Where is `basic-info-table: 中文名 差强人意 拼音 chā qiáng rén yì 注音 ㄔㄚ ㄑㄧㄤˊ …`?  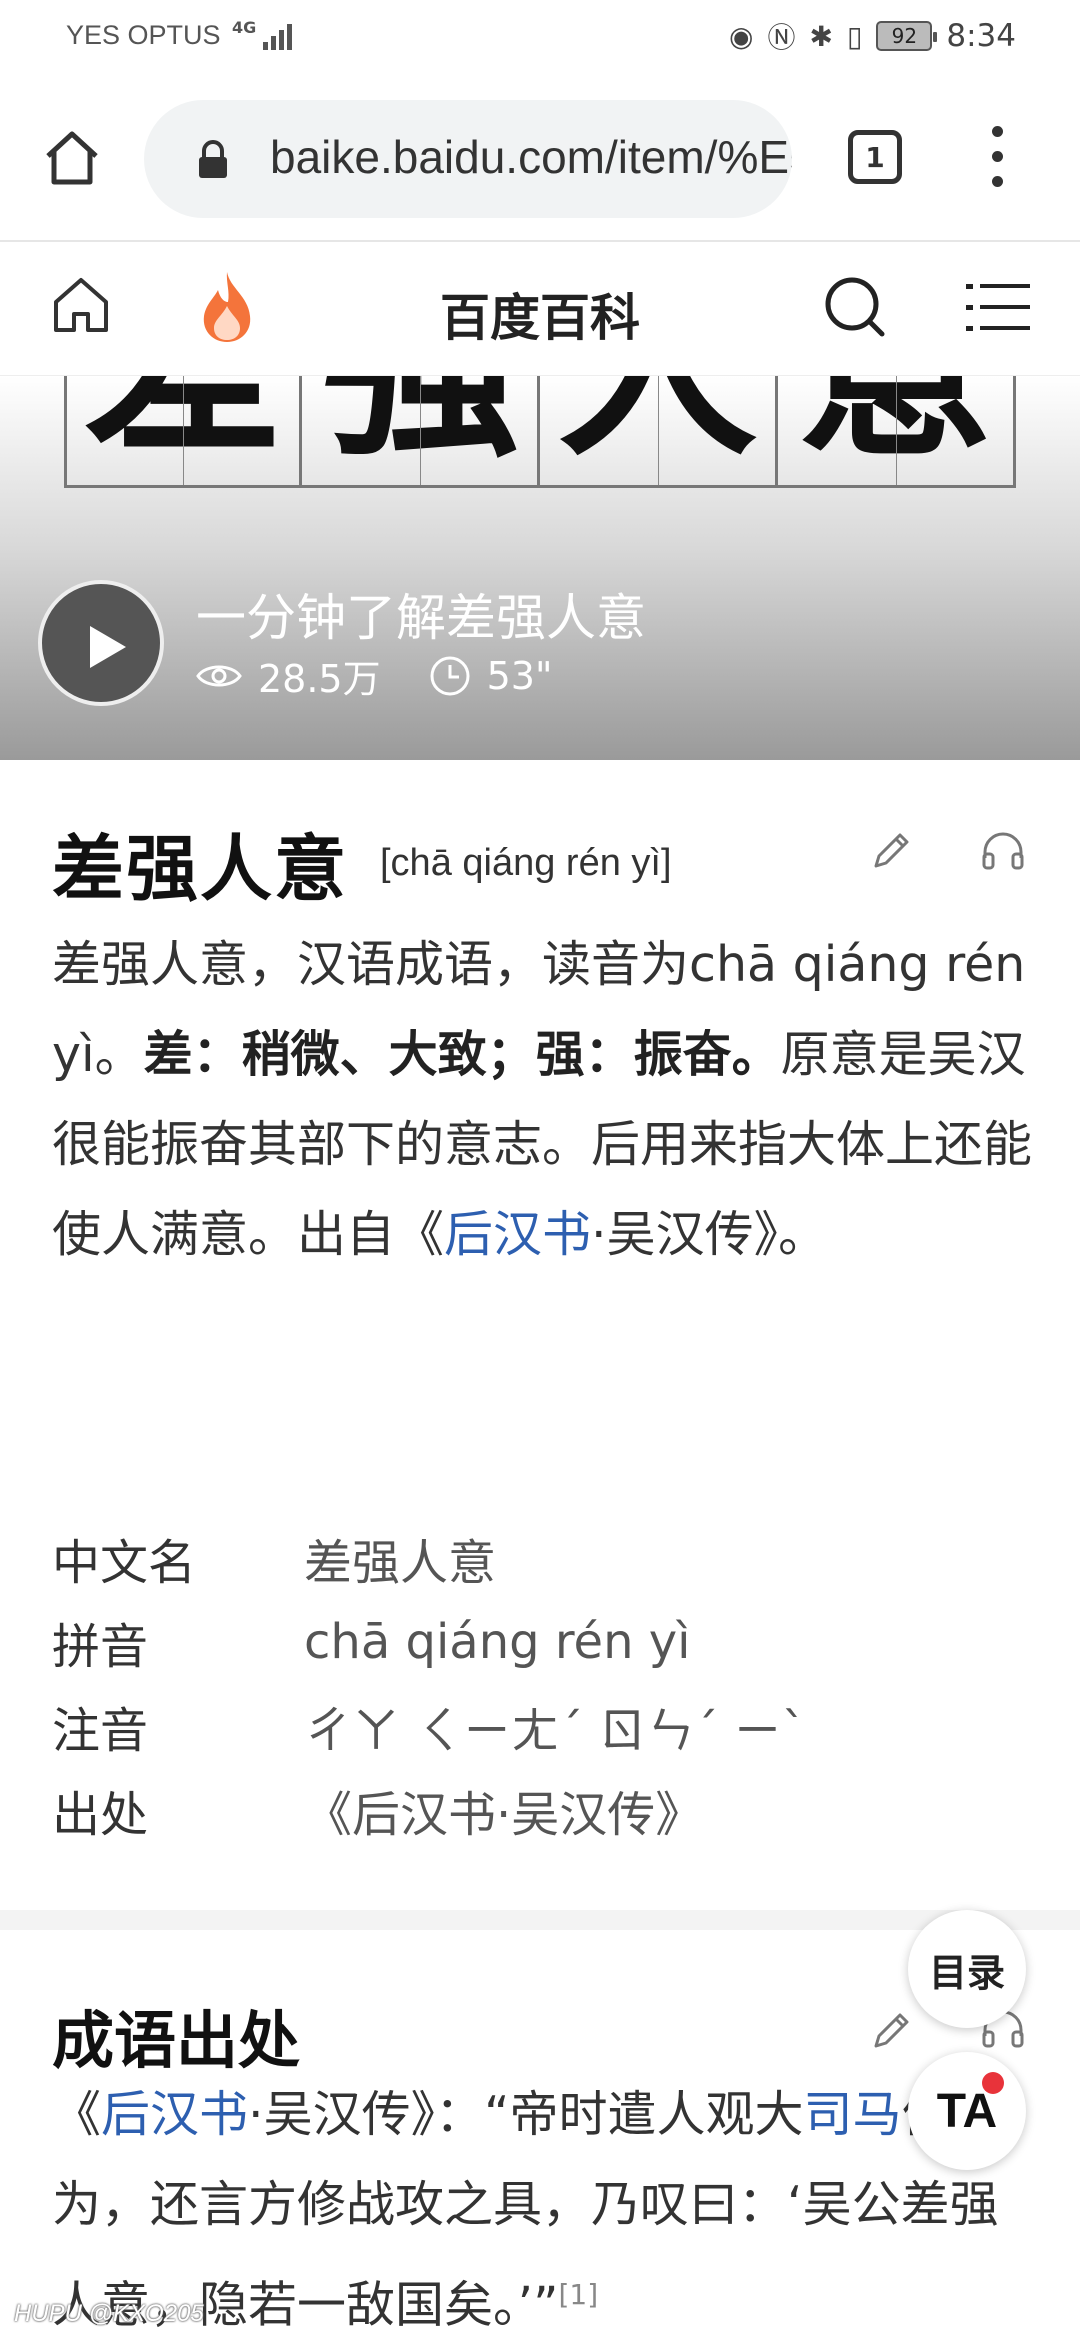
basic-info-table: 中文名 差强人意 拼音 chā qiáng rén yì 注音 ㄔㄚ ㄑㄧㄤˊ … is located at coordinates (542, 1684).